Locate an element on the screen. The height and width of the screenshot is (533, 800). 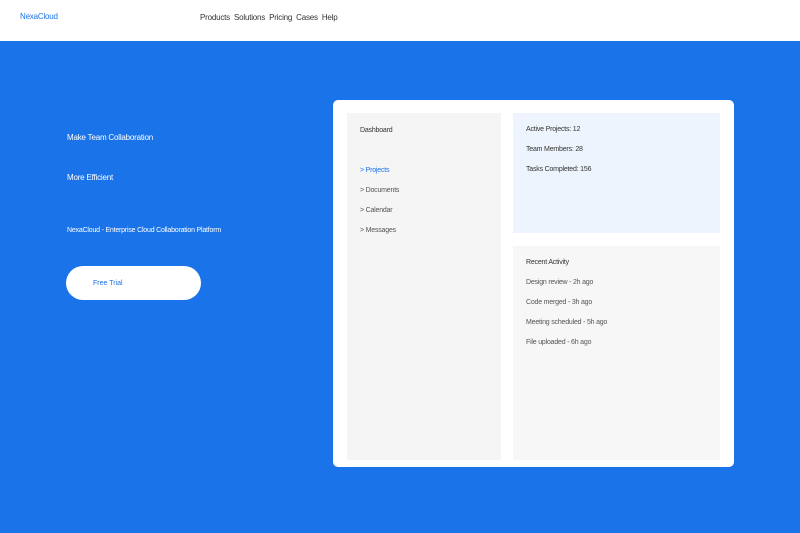
activity-item: Code merged - 3h ago is located at coordinates (559, 302).